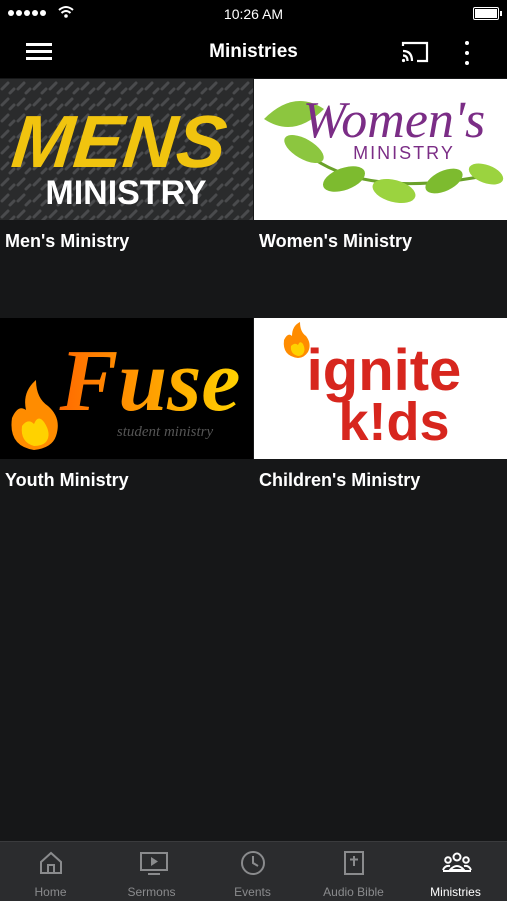 The height and width of the screenshot is (901, 507). Describe the element at coordinates (252, 892) in the screenshot. I see `tab-label: Events` at that location.